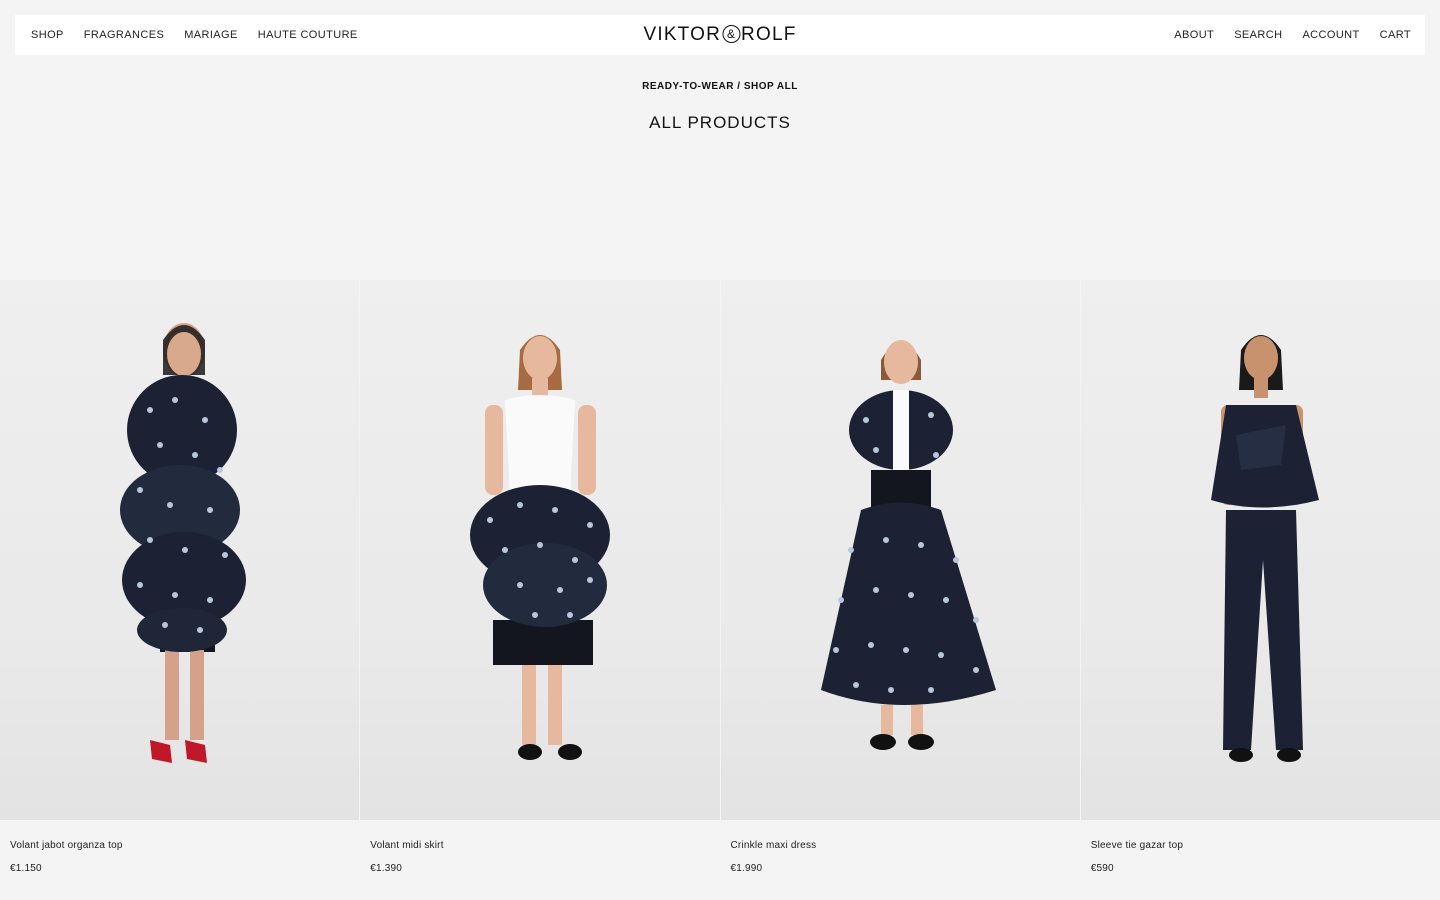  Describe the element at coordinates (308, 35) in the screenshot. I see `nav-haute-couture: HAUTE COUTURE` at that location.